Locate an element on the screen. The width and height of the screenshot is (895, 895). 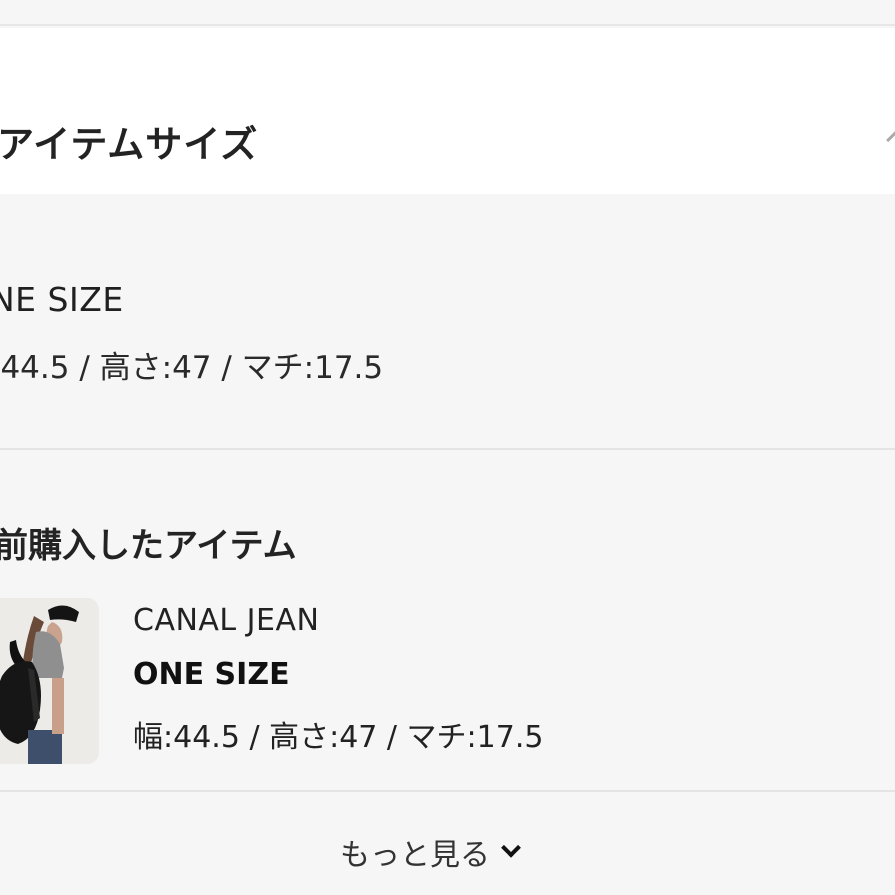
chevron-down-icon is located at coordinates (511, 847).